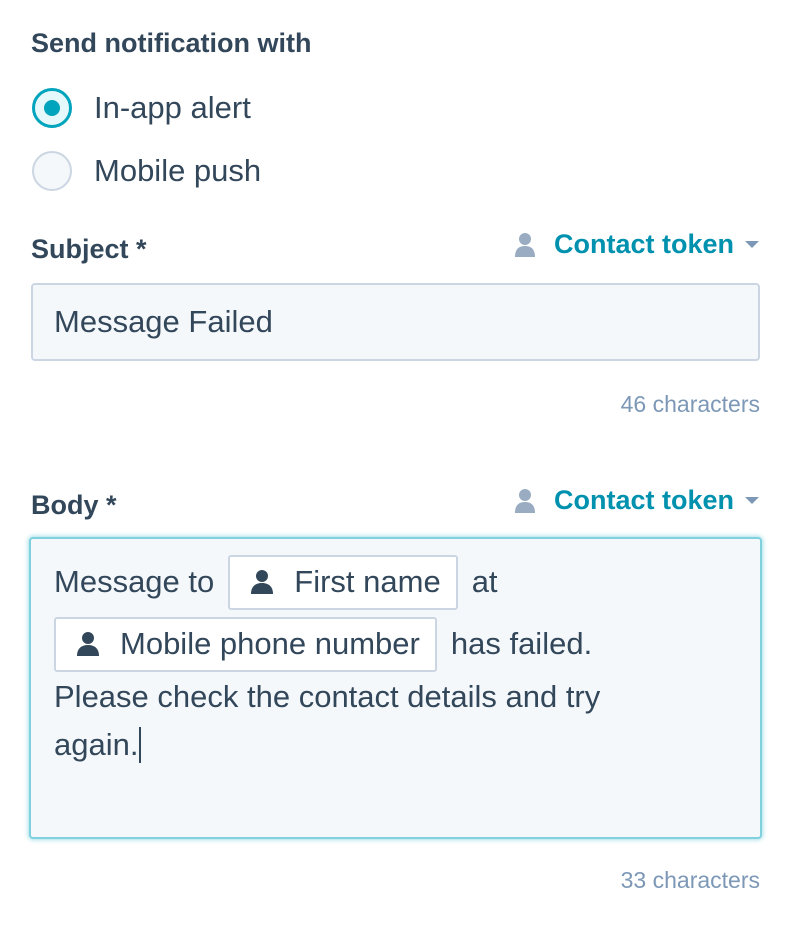  I want to click on body-text: again., so click(96, 744).